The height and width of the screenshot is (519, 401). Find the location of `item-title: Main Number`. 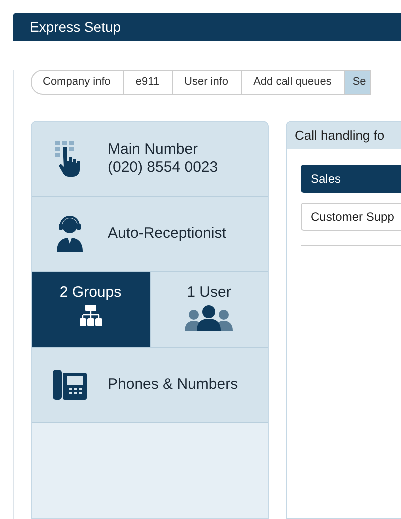

item-title: Main Number is located at coordinates (154, 150).